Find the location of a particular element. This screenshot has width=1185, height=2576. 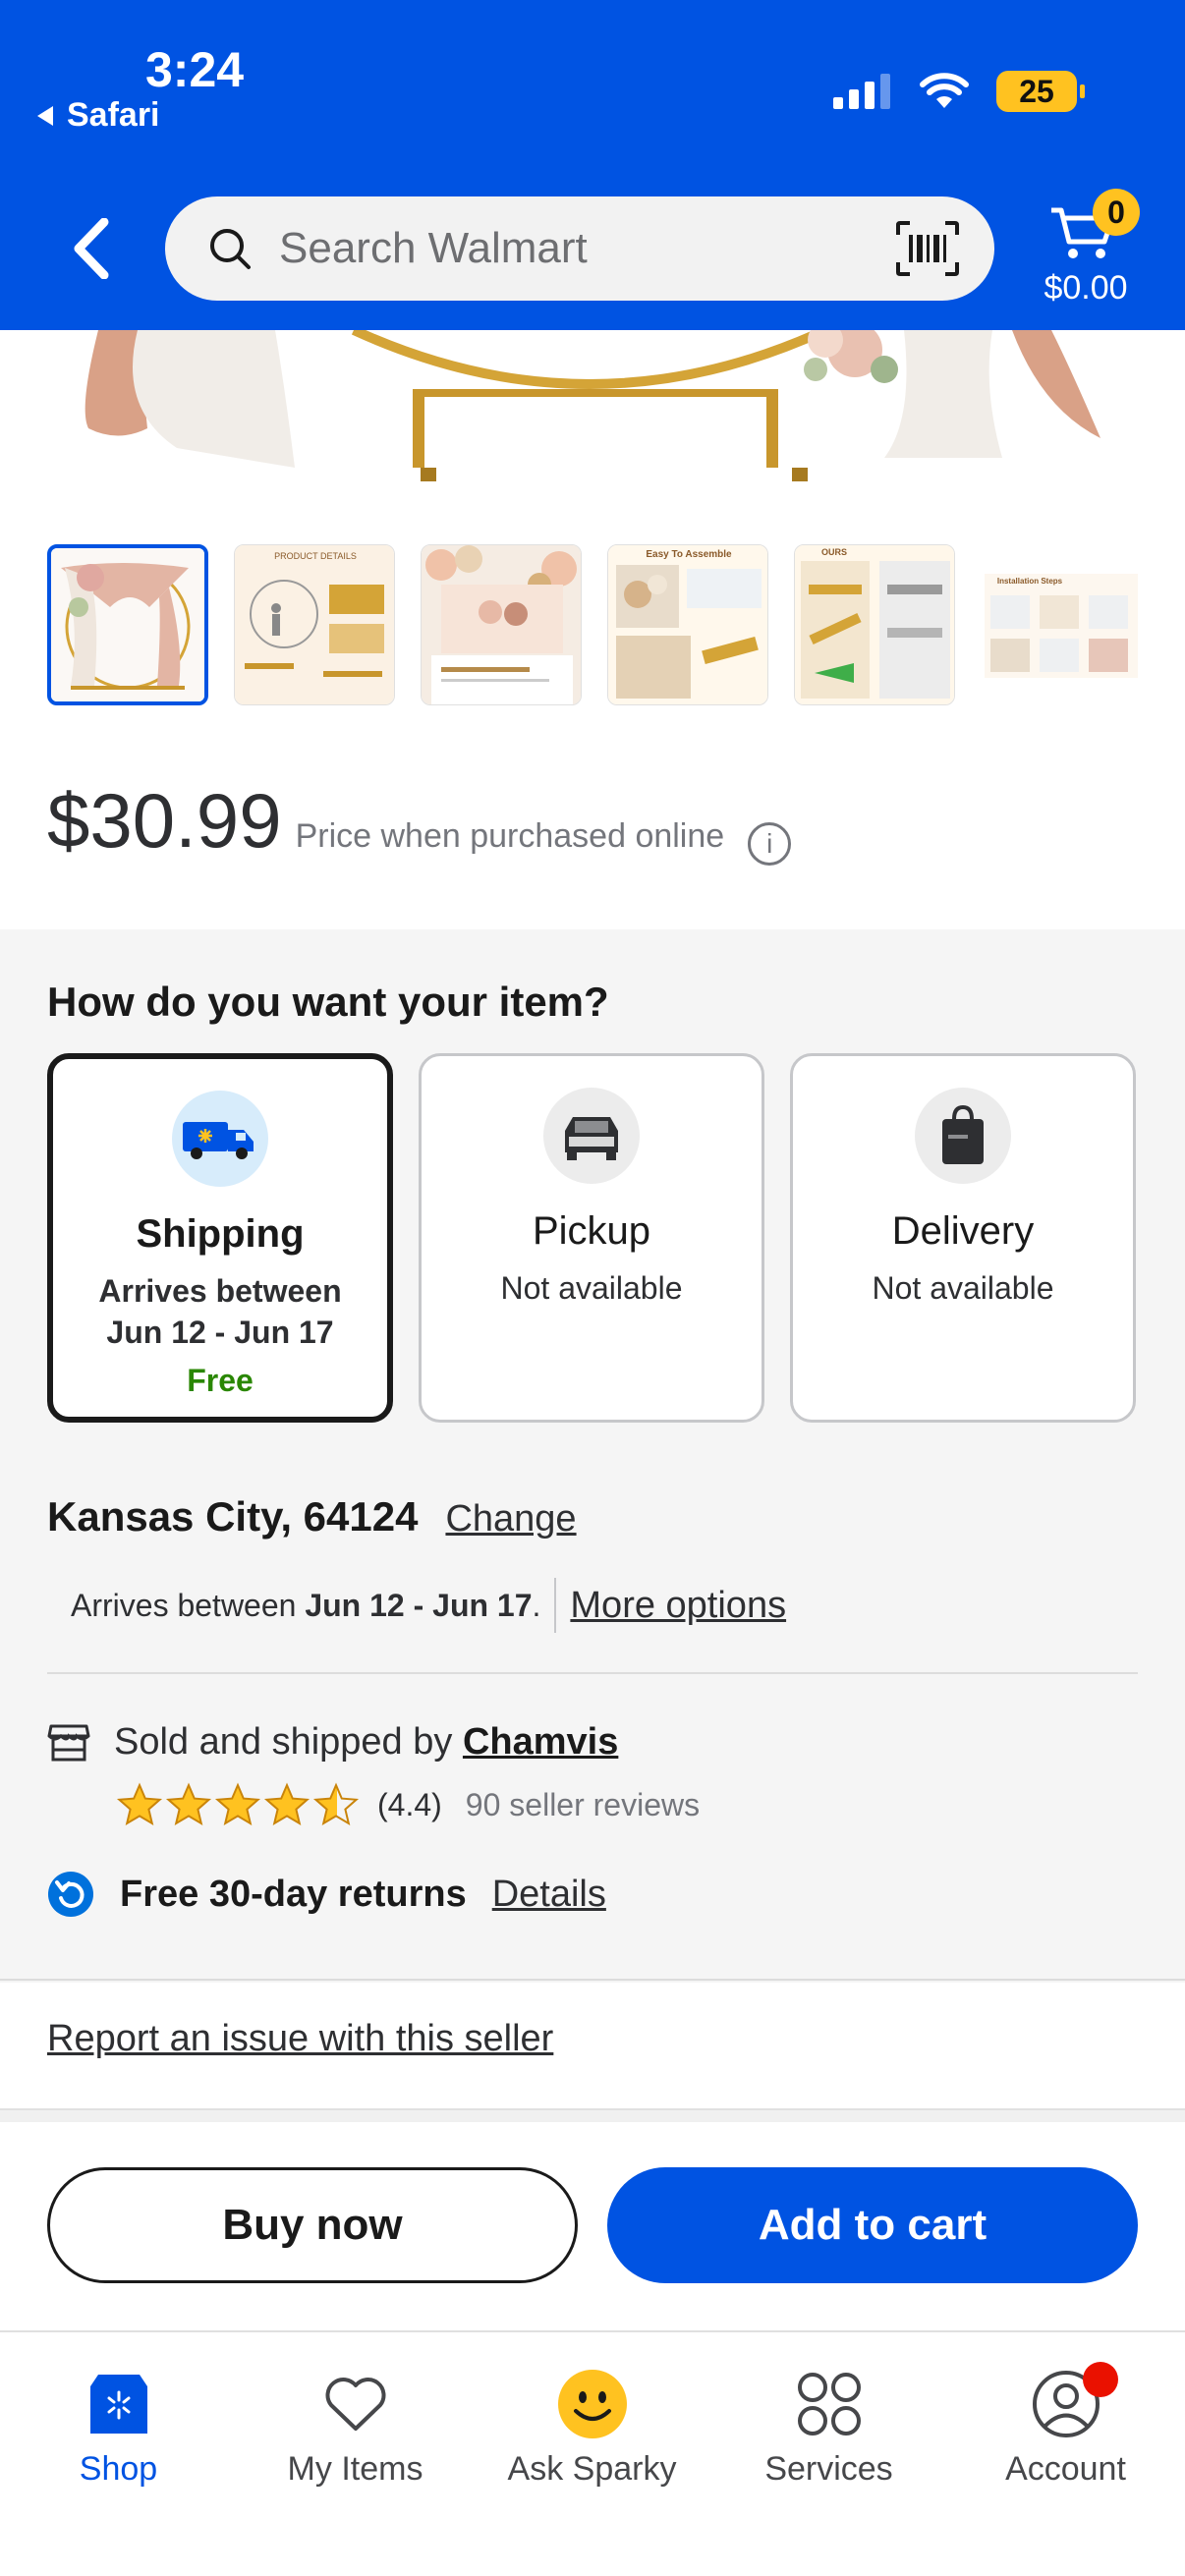

back-triangle-icon is located at coordinates (45, 115).